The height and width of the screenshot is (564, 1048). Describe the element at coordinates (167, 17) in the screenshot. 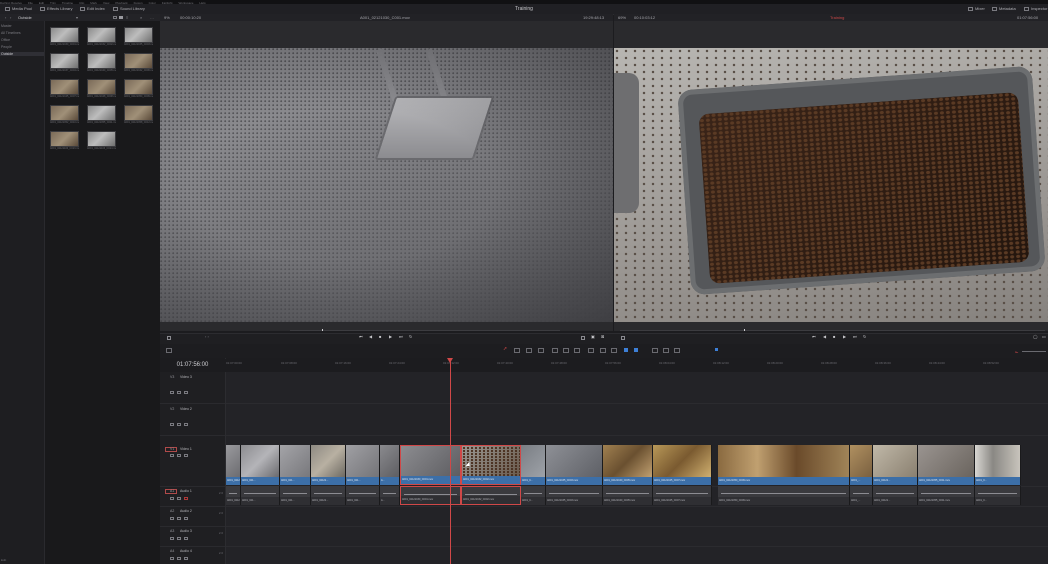

I see `source-zoom: 9%` at that location.